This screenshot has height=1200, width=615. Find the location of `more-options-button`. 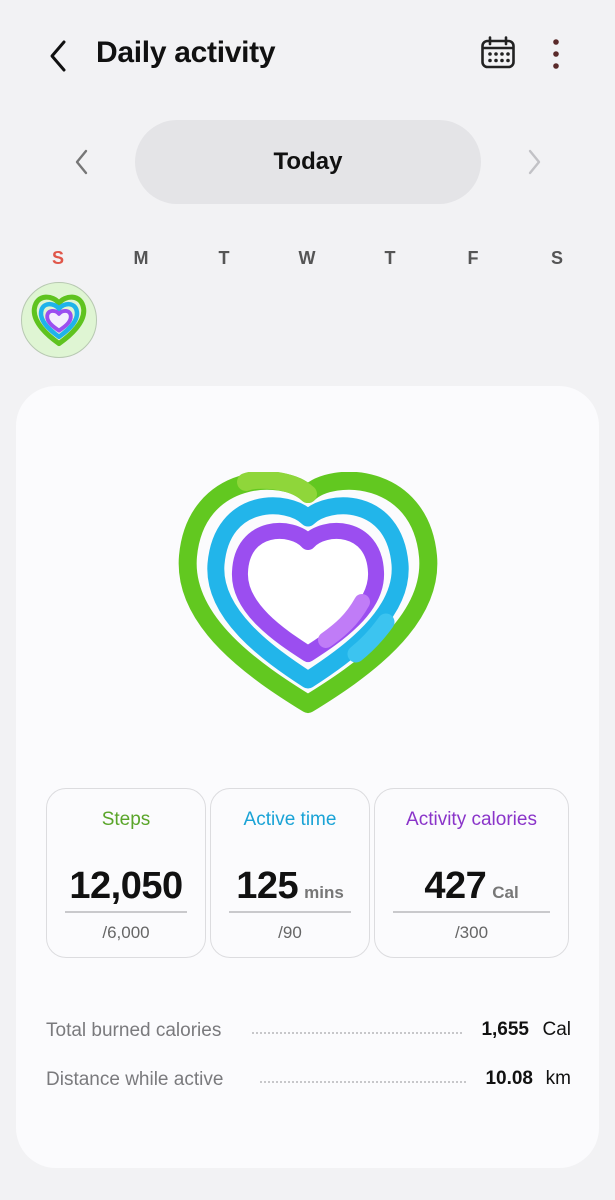

more-options-button is located at coordinates (556, 55).